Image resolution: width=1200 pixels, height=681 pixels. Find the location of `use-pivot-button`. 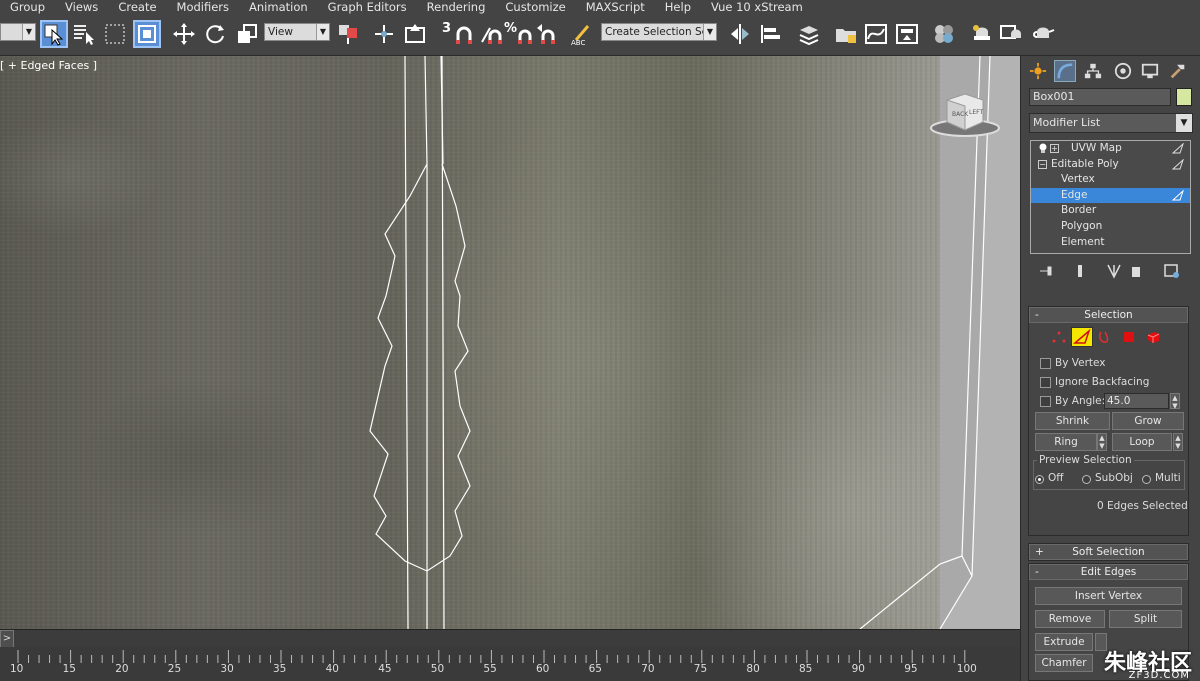

use-pivot-button is located at coordinates (348, 34).